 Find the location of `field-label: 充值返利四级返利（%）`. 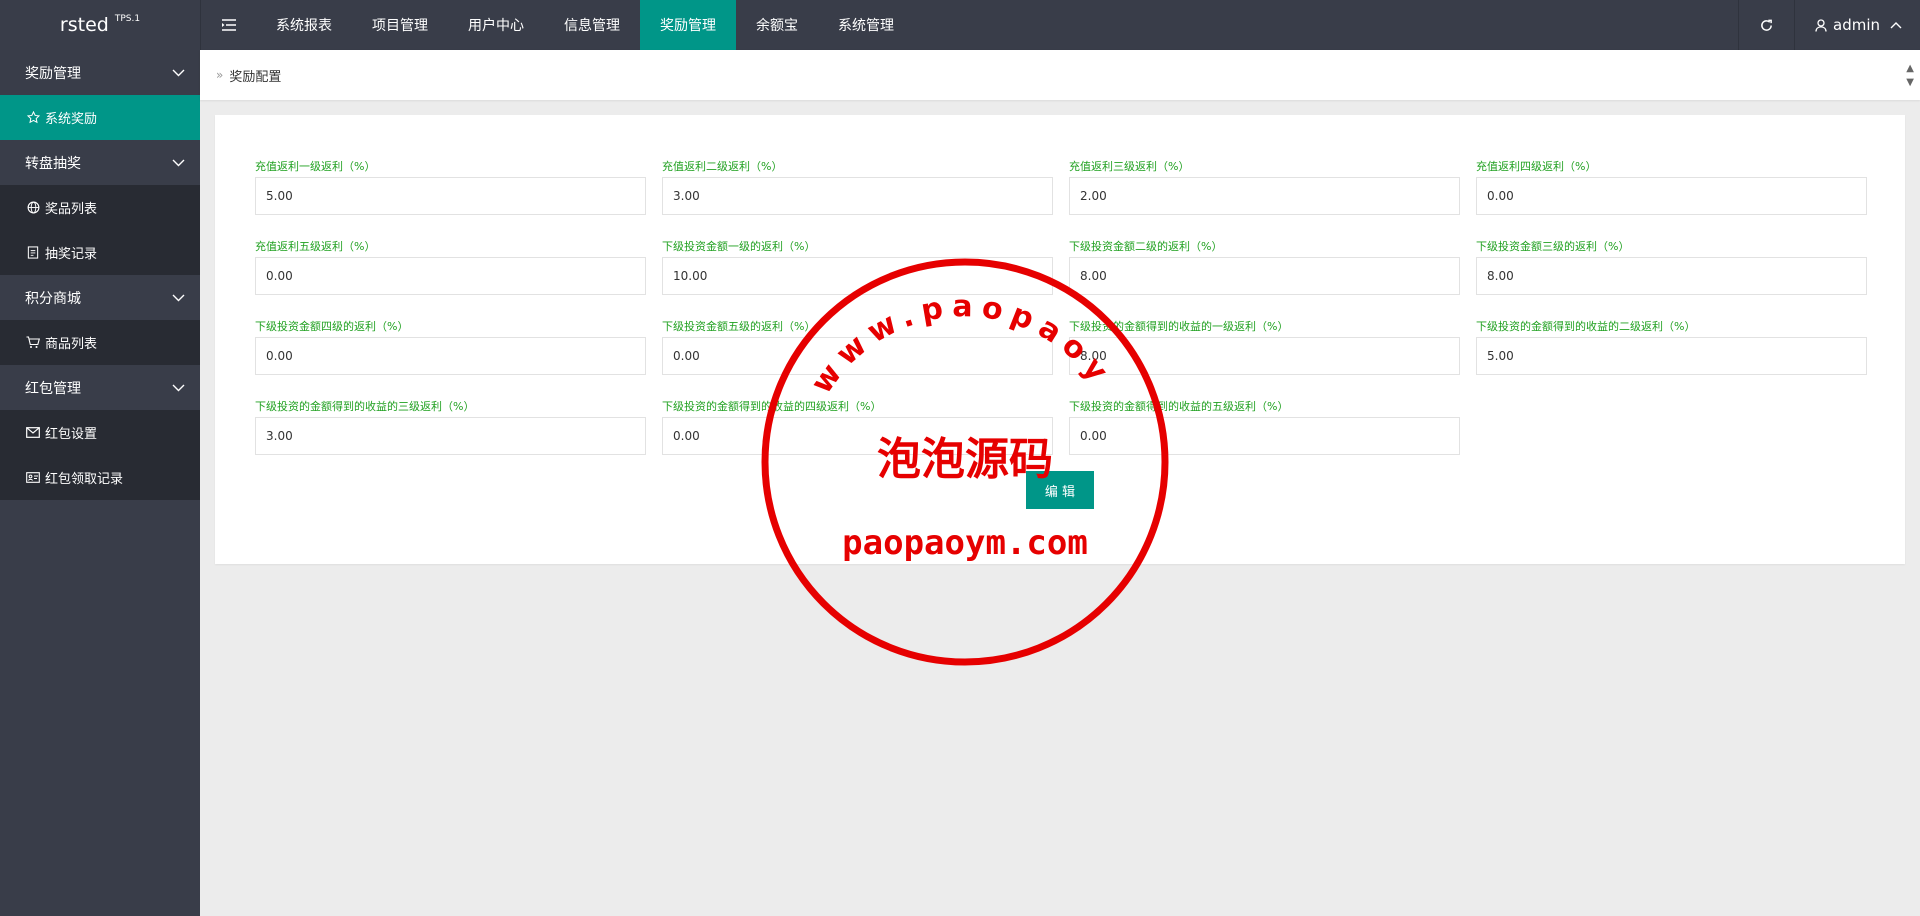

field-label: 充值返利四级返利（%） is located at coordinates (1536, 166).